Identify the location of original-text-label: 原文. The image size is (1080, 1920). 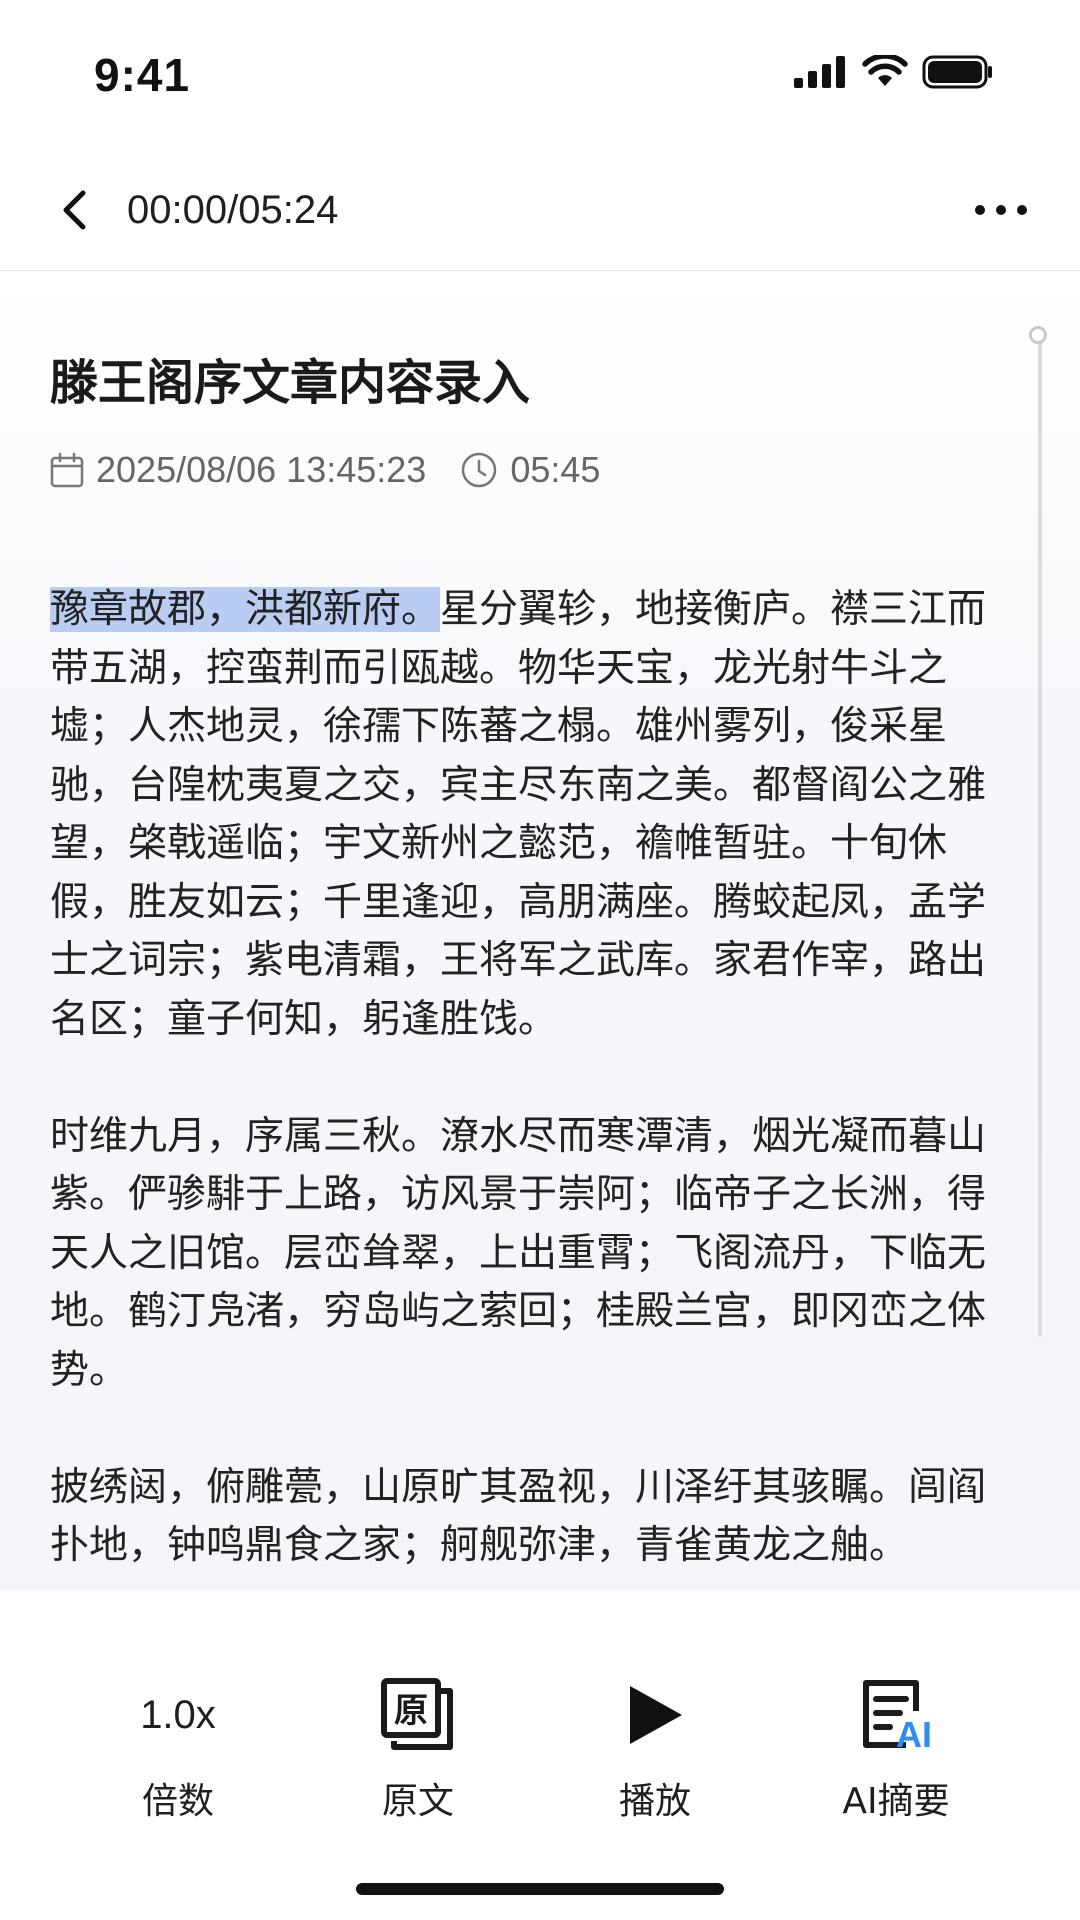
(417, 1801).